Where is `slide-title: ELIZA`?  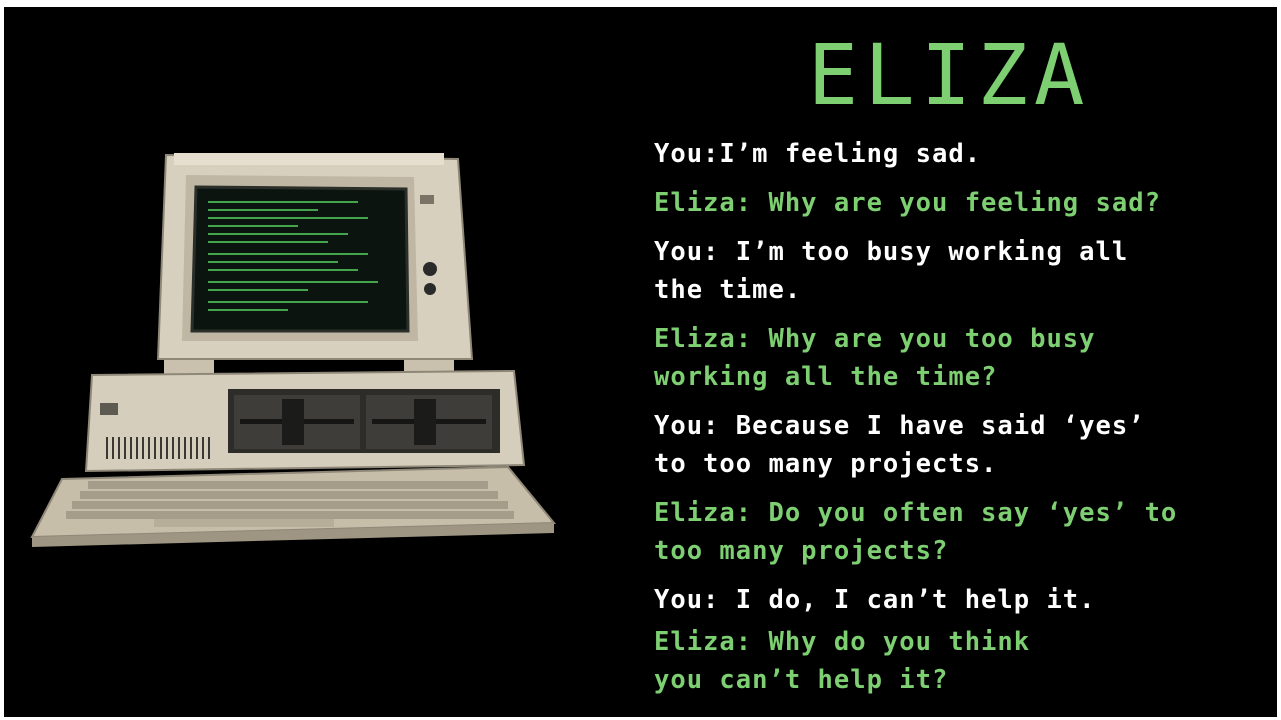
slide-title: ELIZA is located at coordinates (949, 75).